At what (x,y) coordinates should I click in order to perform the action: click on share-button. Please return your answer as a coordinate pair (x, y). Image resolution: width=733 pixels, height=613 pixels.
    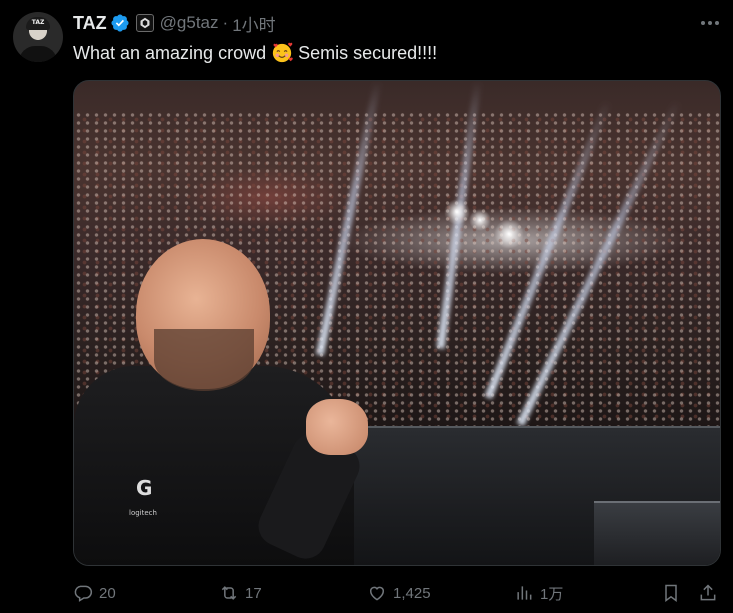
    Looking at the image, I should click on (708, 593).